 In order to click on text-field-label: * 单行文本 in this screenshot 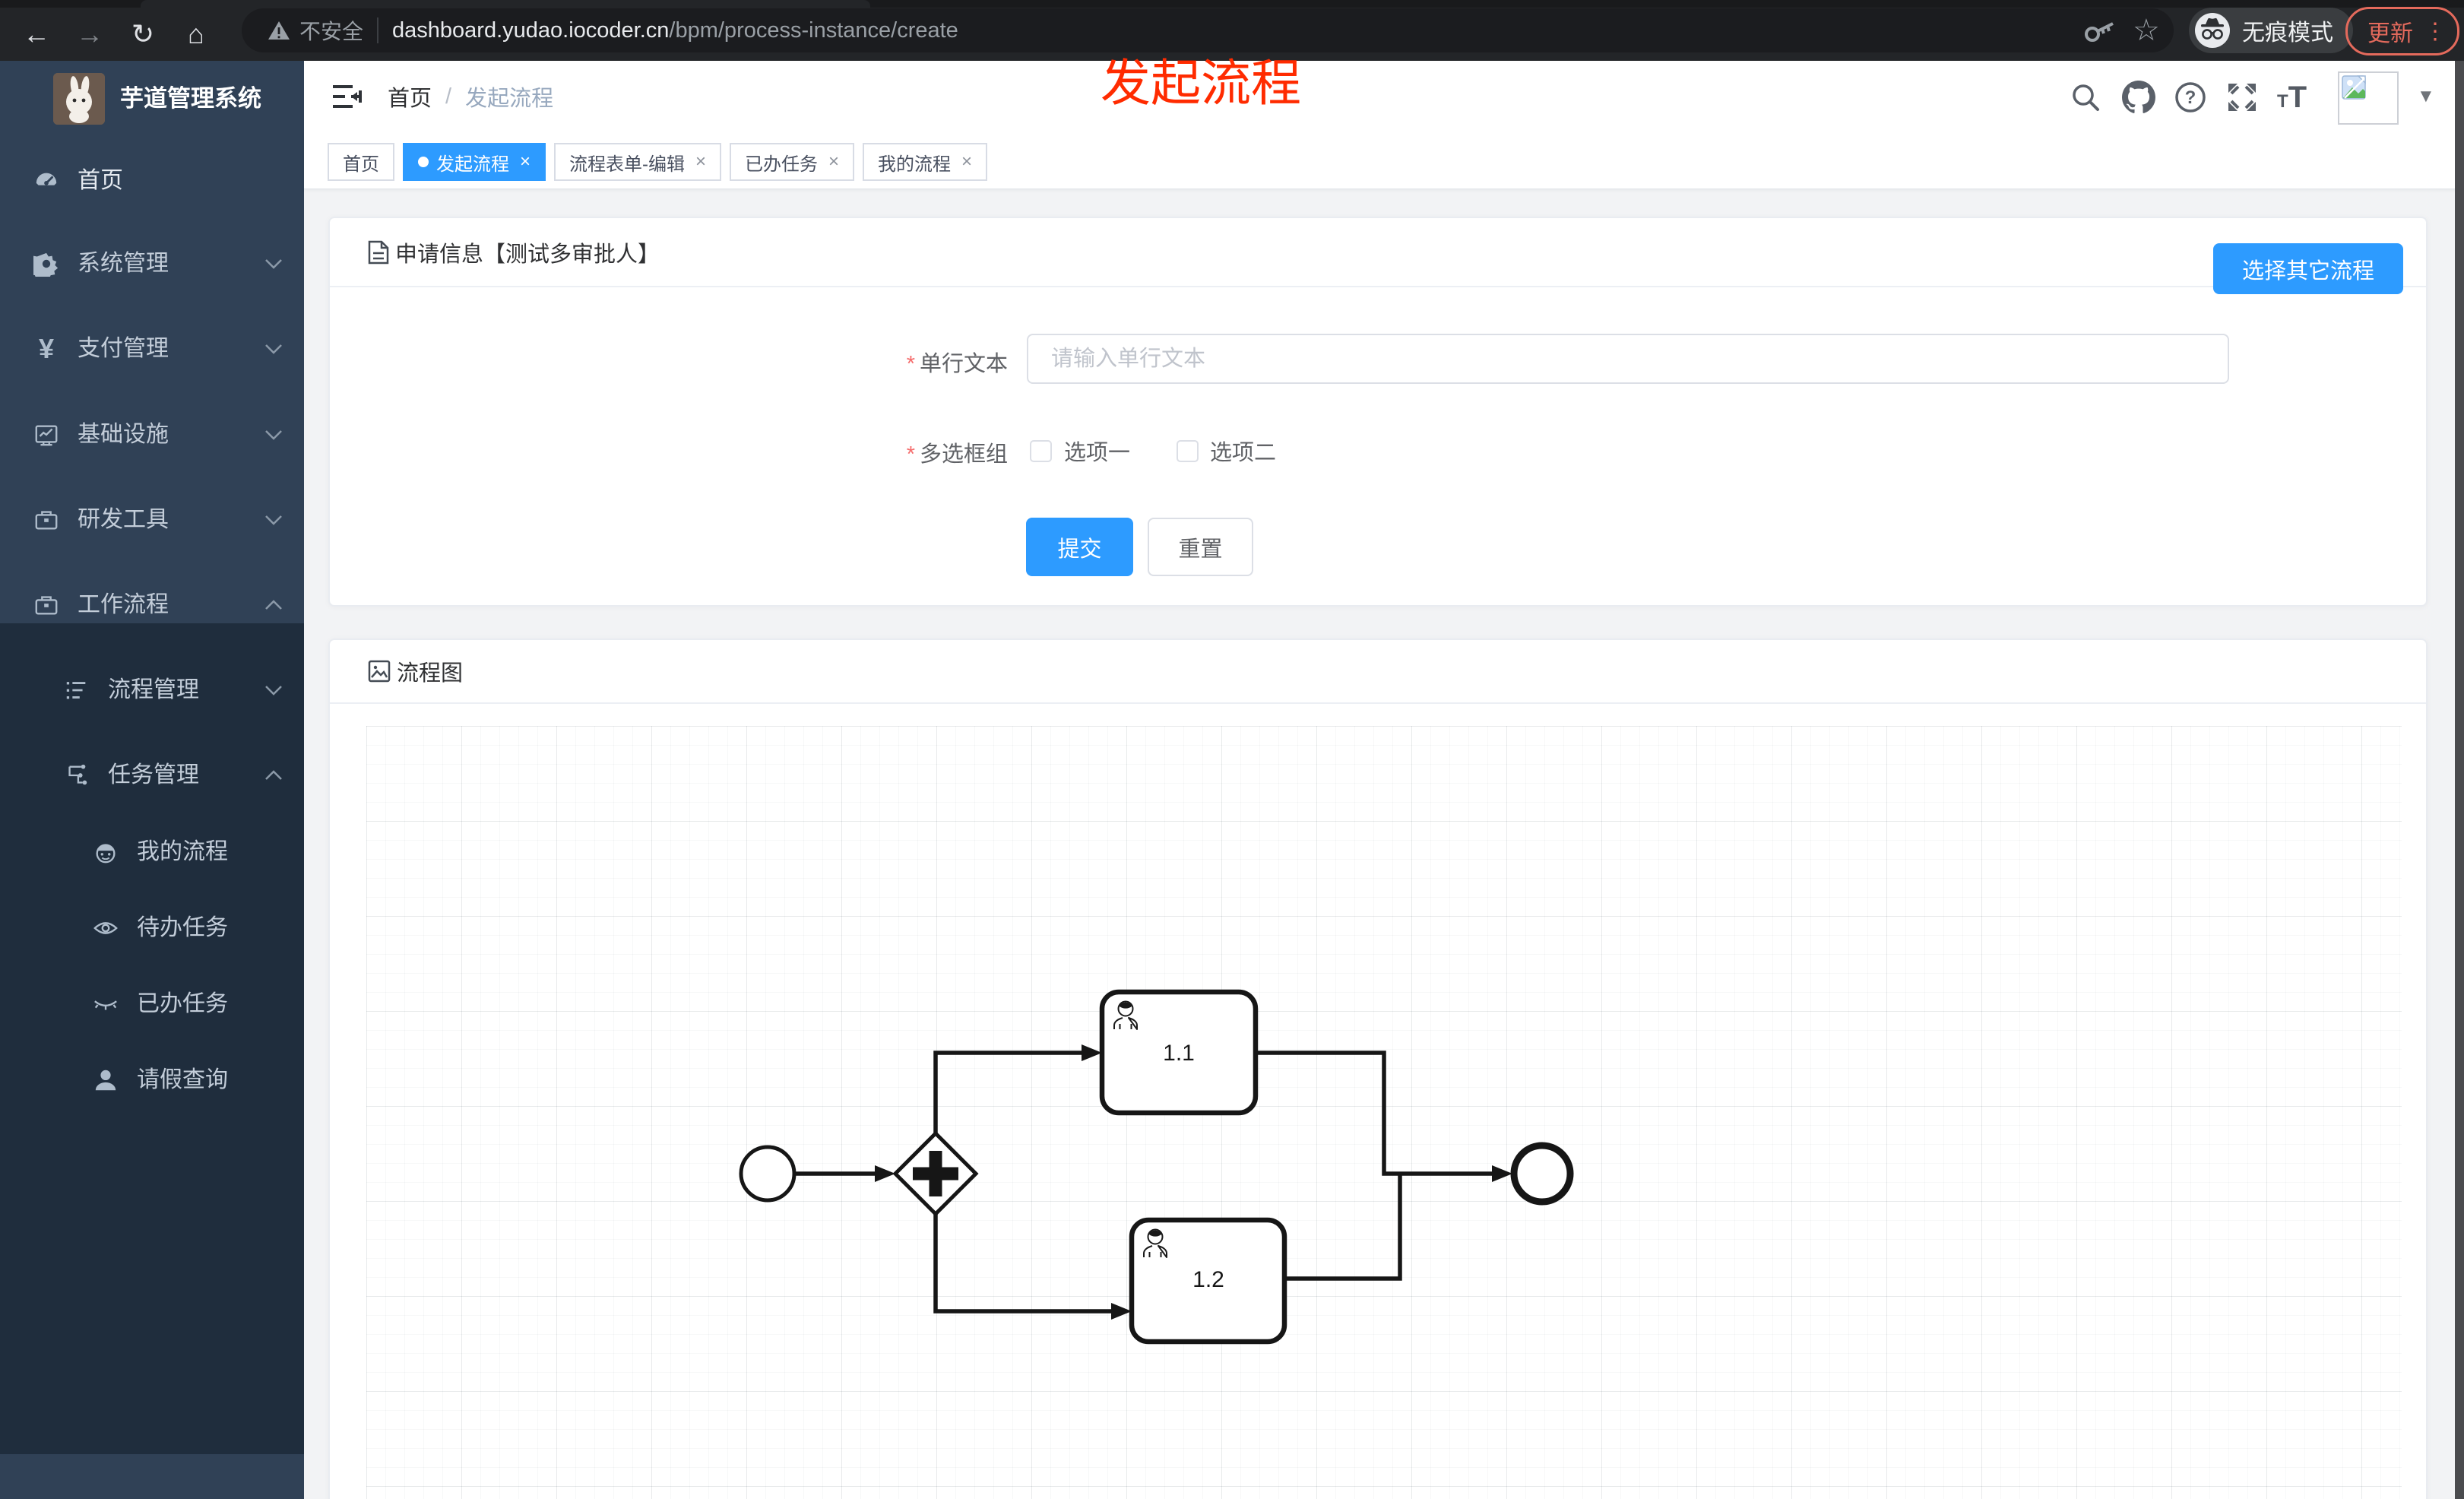, I will do `click(957, 364)`.